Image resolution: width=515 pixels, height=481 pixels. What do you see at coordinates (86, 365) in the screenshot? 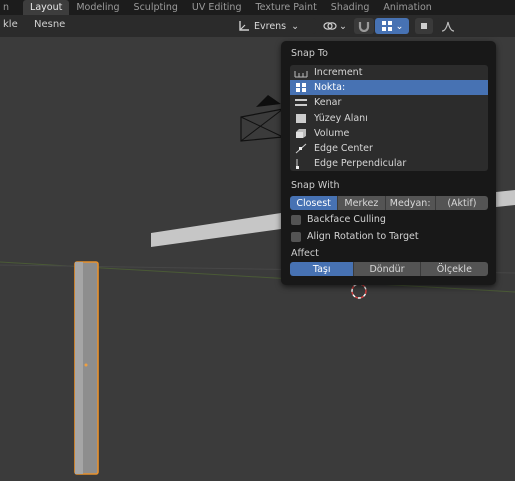
I see `object-origin-point` at bounding box center [86, 365].